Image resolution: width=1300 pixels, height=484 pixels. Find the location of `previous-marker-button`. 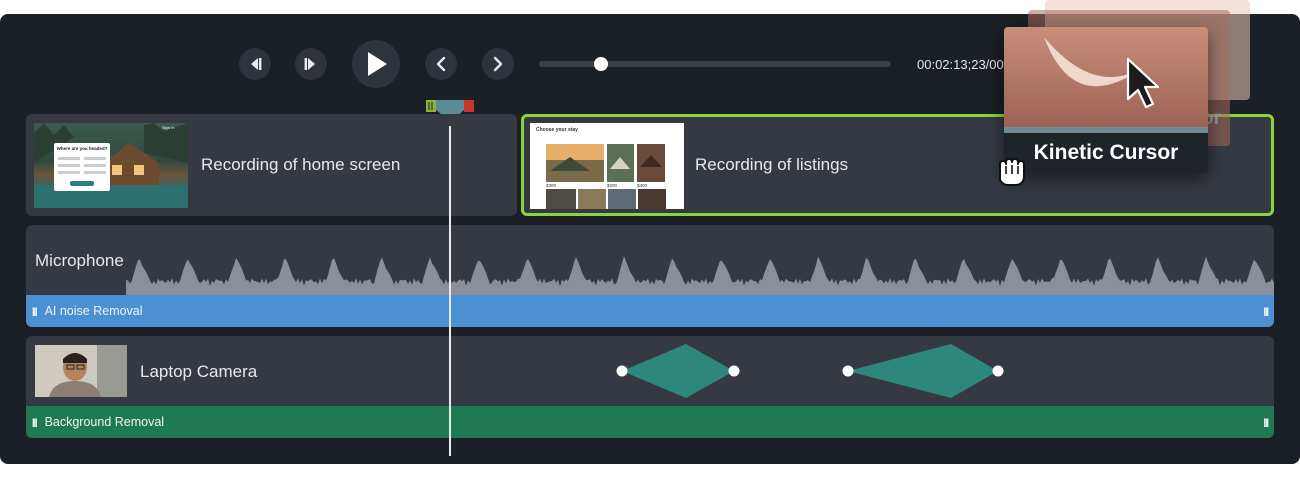

previous-marker-button is located at coordinates (255, 64).